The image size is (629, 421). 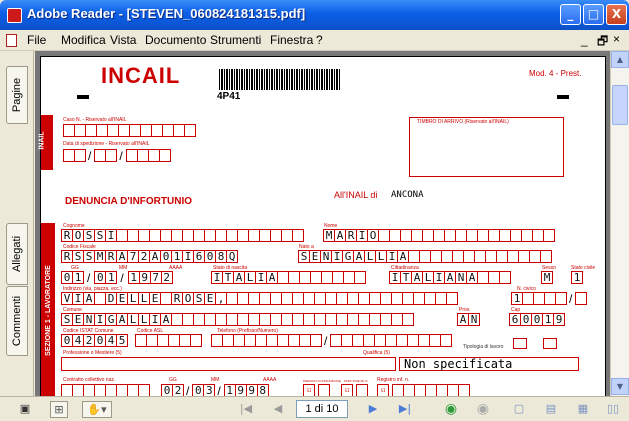 I want to click on doc-minimize-button: _, so click(x=584, y=40).